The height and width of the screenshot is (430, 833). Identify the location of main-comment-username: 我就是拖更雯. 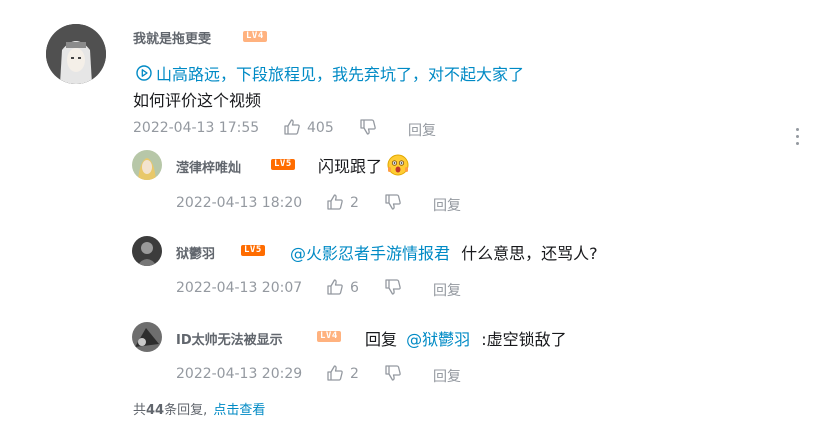
(172, 37).